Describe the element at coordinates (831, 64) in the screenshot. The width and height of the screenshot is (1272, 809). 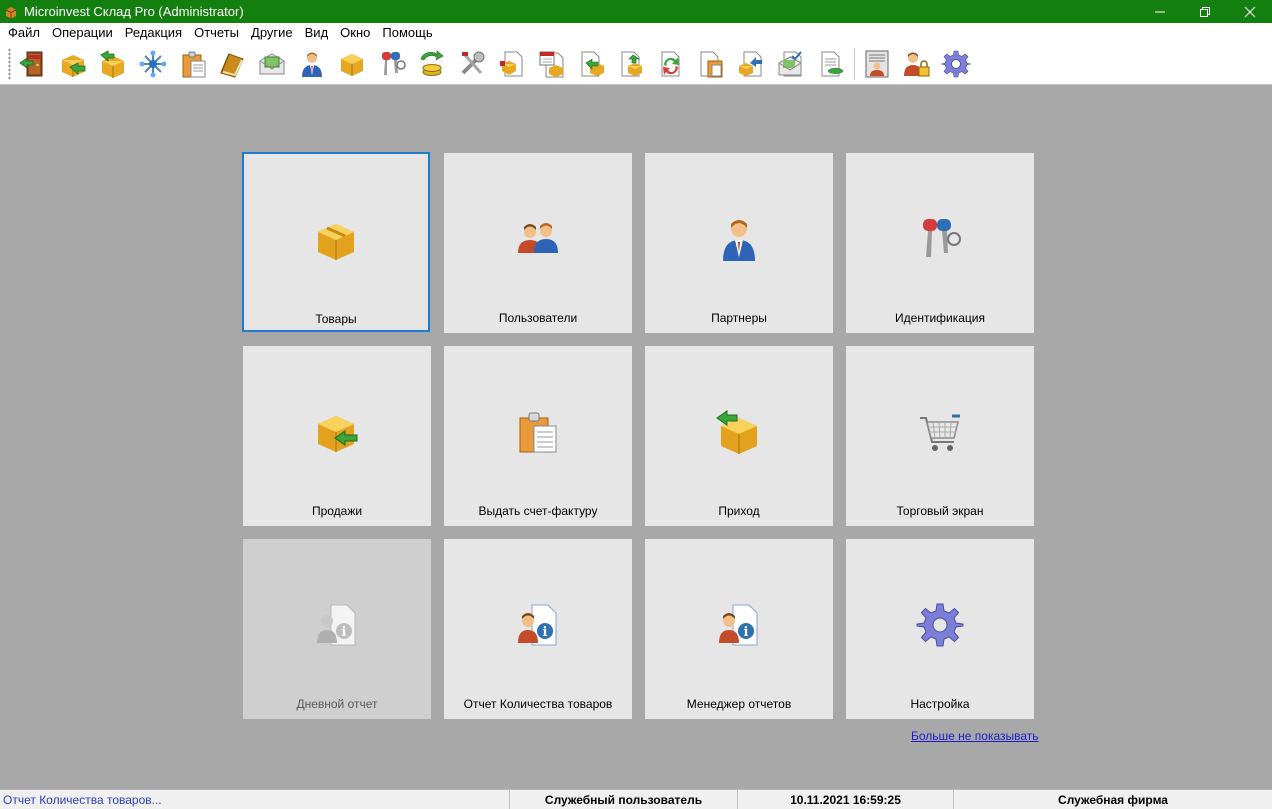
I see `toolbar-doc-list-button` at that location.